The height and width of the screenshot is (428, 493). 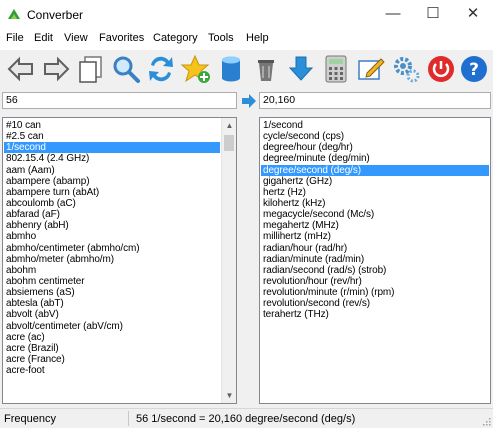 What do you see at coordinates (266, 69) in the screenshot?
I see `trash-icon` at bounding box center [266, 69].